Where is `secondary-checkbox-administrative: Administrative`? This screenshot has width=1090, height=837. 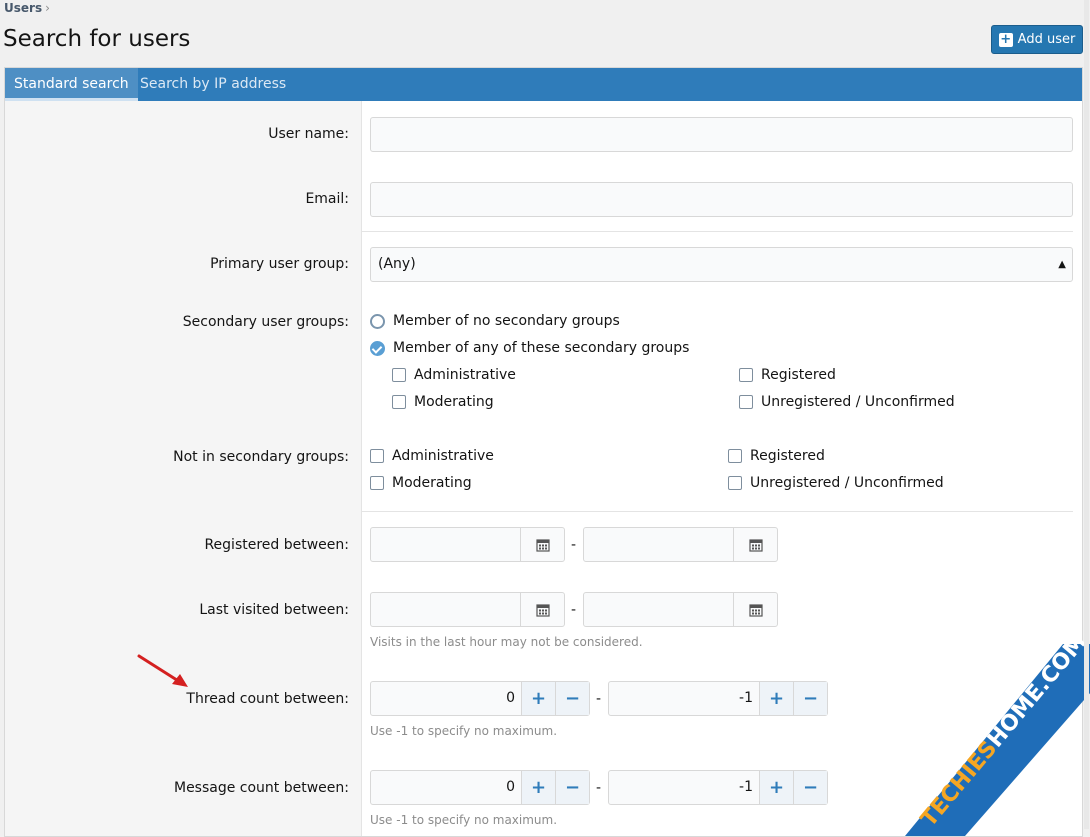
secondary-checkbox-administrative: Administrative is located at coordinates (454, 375).